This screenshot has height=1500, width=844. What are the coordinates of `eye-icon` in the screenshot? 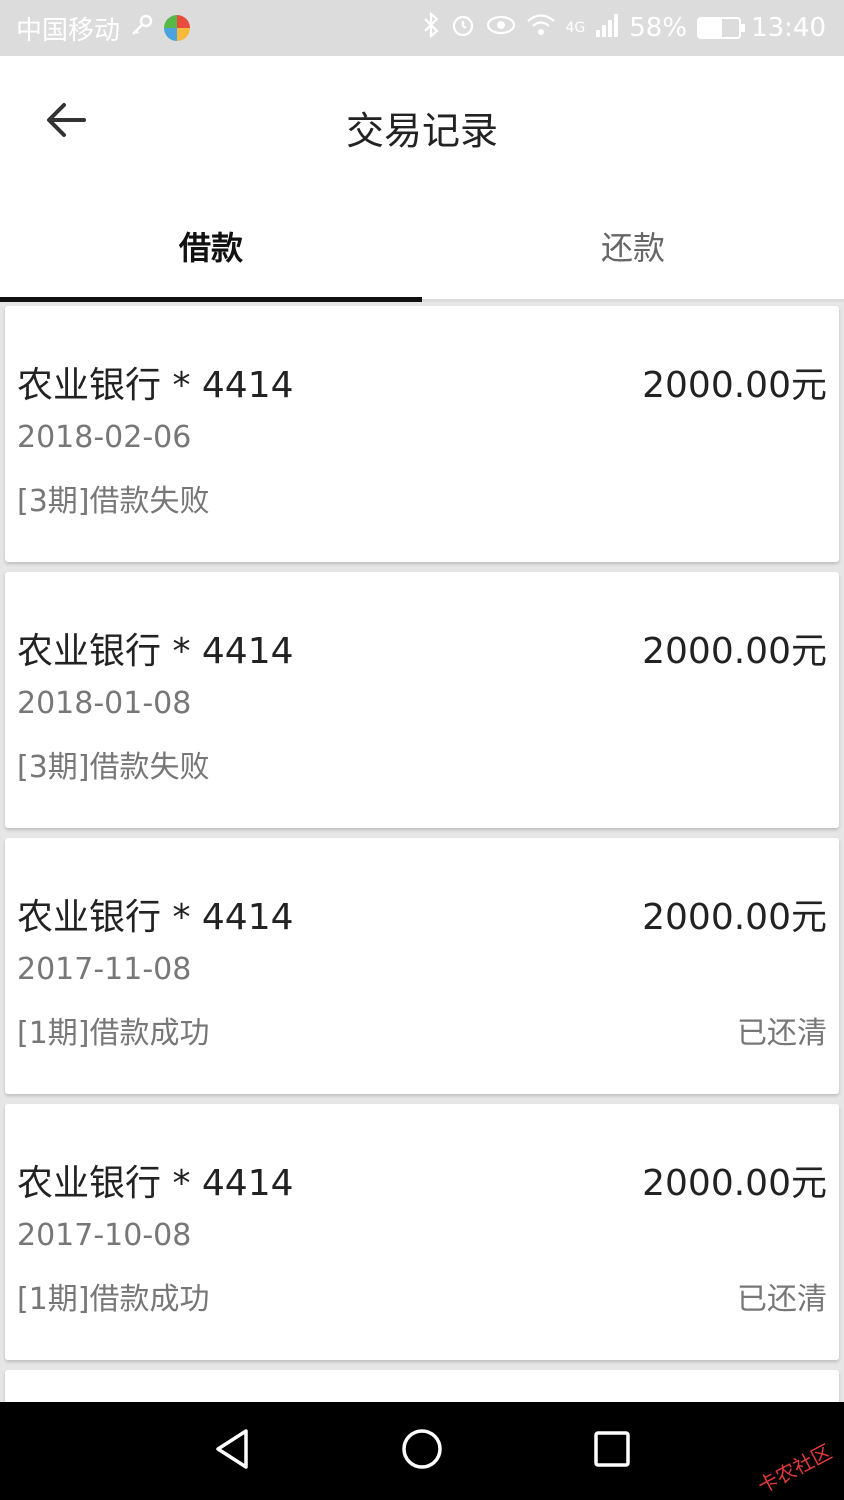 It's located at (501, 28).